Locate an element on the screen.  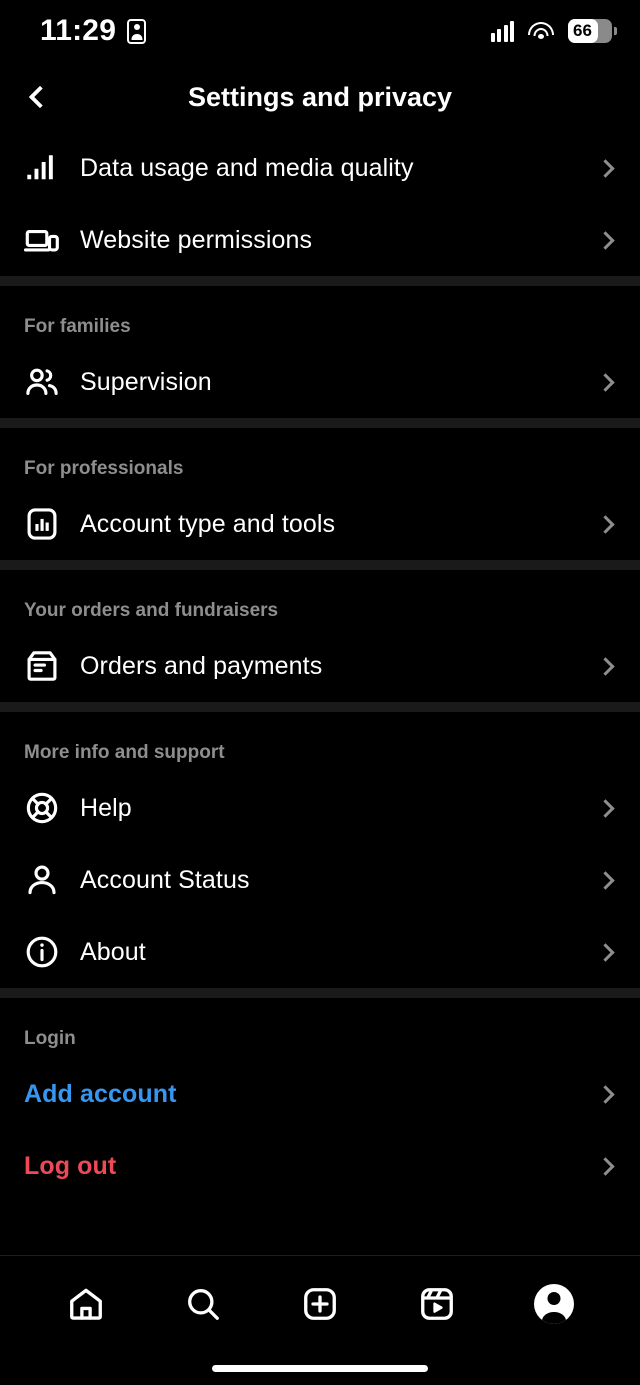
section-title: Login is located at coordinates (50, 1038).